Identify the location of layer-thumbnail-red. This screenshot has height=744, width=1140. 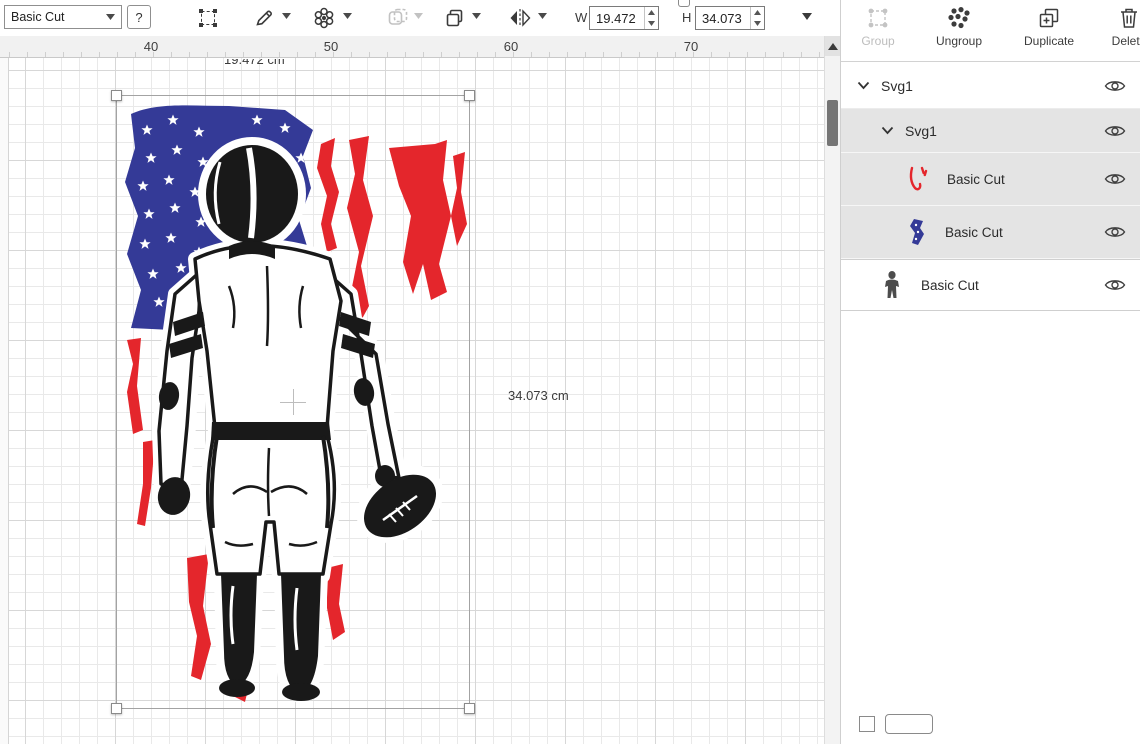
(918, 179).